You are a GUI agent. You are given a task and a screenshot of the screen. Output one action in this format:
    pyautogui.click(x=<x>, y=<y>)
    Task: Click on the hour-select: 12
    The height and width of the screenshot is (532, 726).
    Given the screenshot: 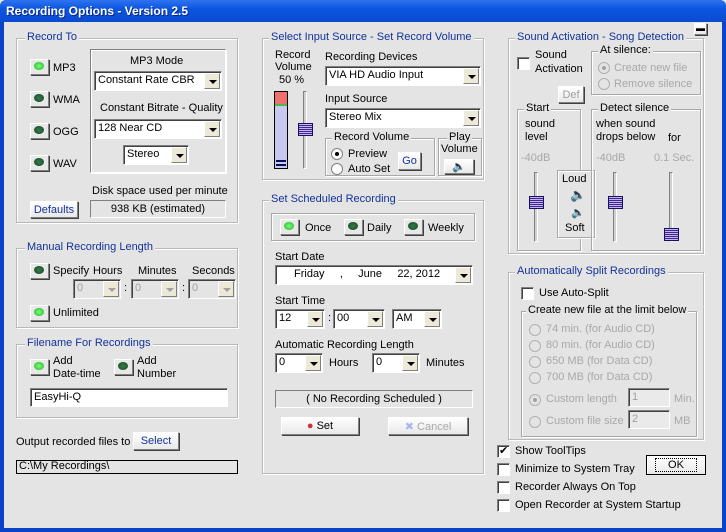 What is the action you would take?
    pyautogui.click(x=300, y=319)
    